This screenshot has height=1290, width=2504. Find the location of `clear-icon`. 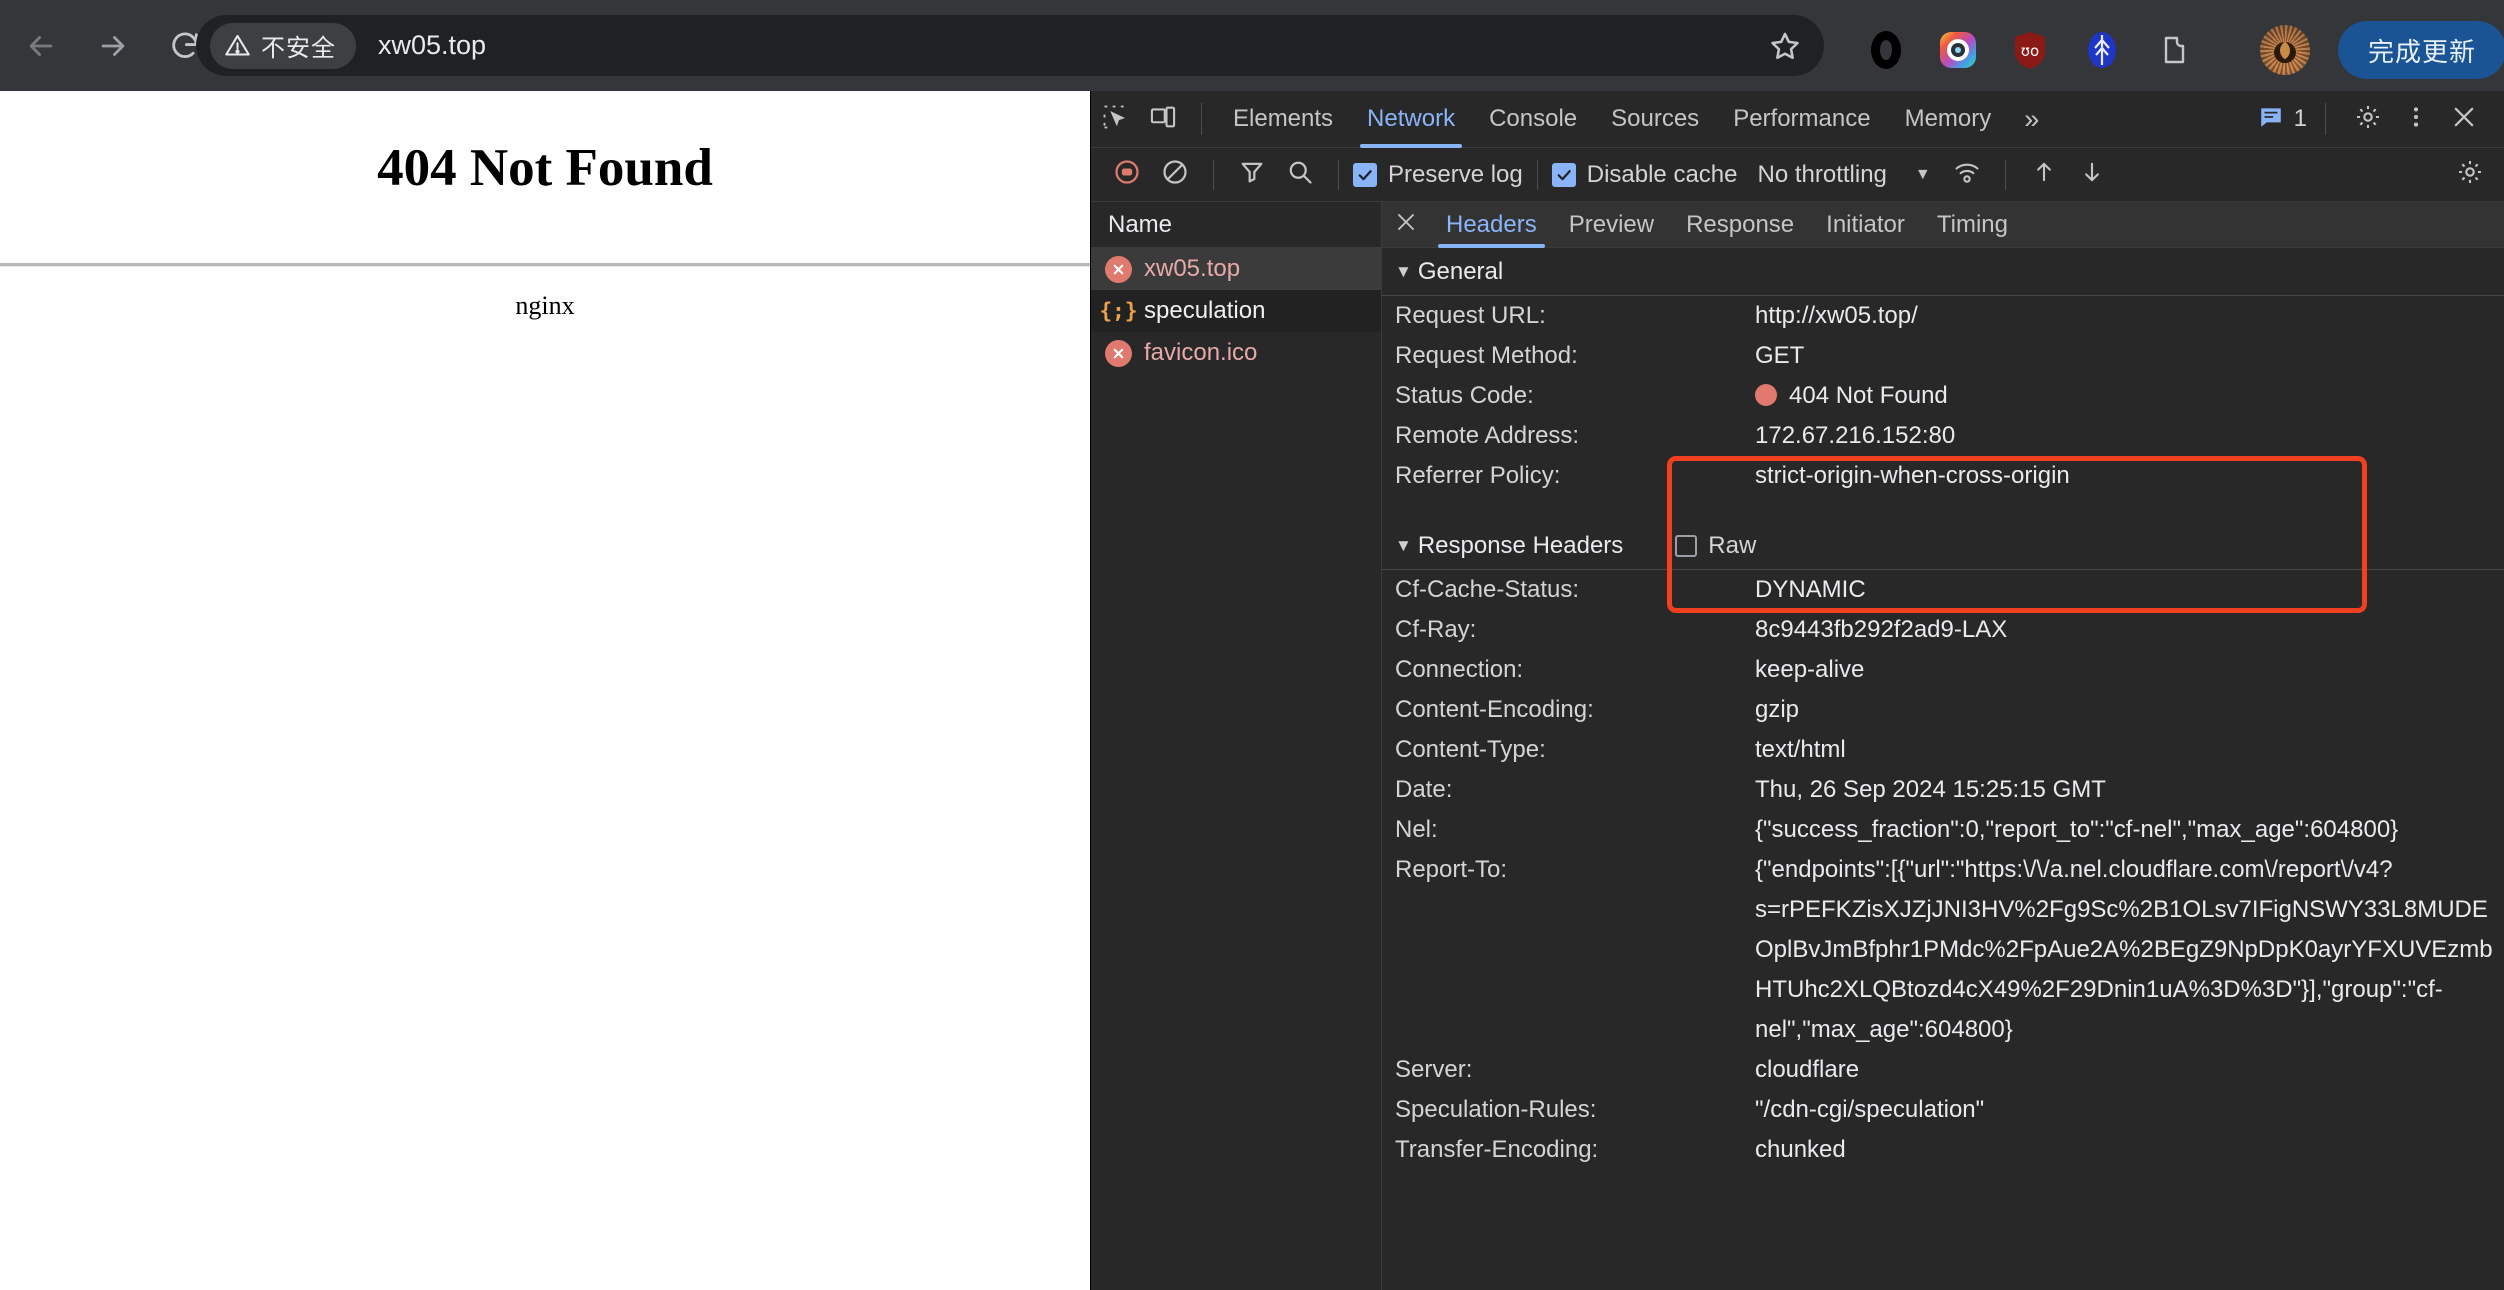

clear-icon is located at coordinates (1175, 174).